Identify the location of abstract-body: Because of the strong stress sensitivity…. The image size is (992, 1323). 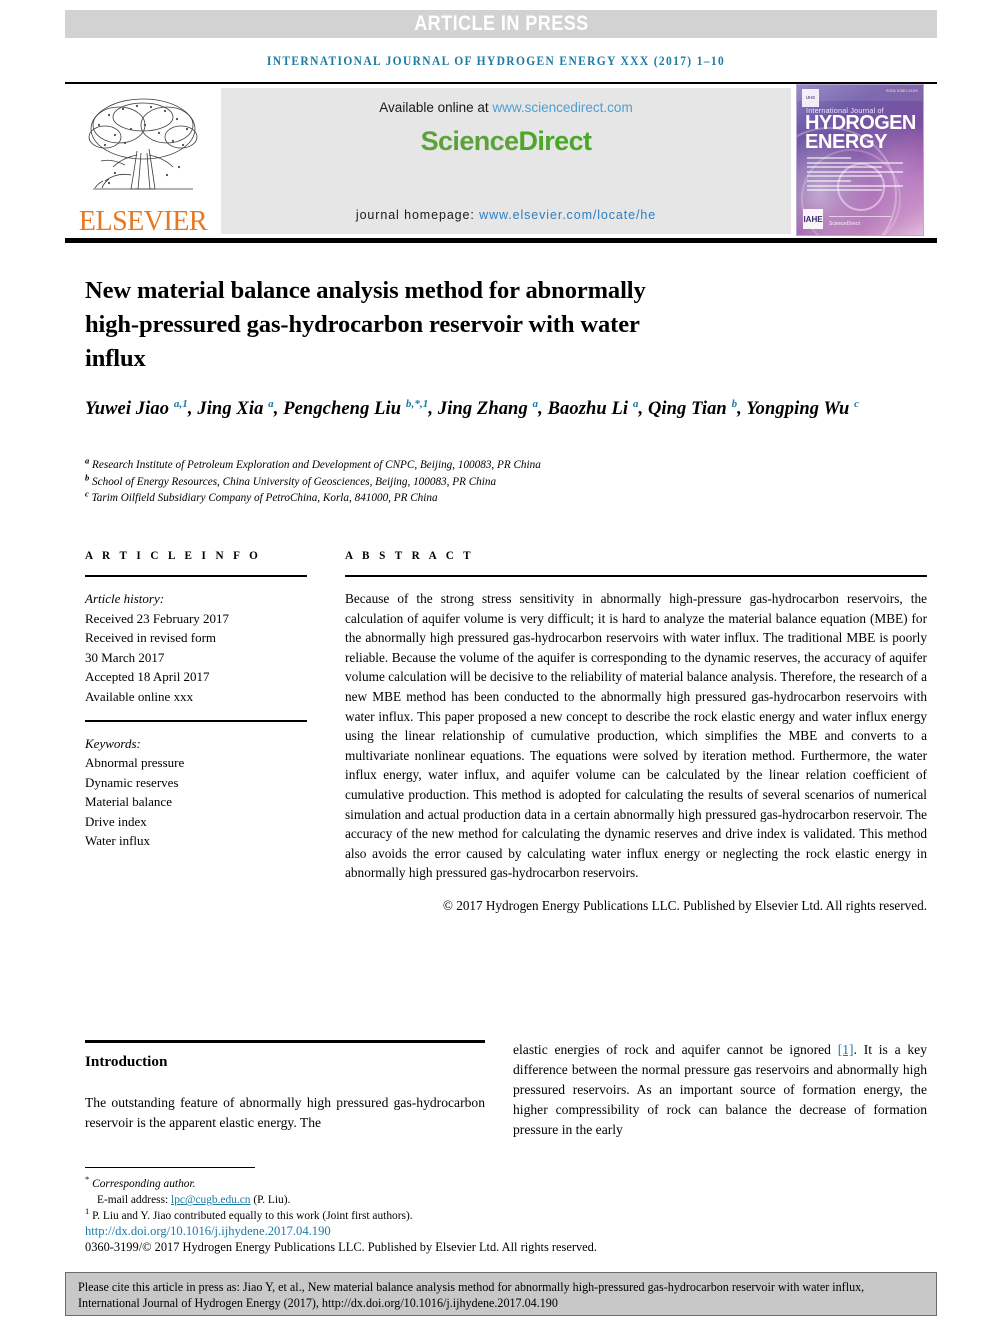
(636, 736).